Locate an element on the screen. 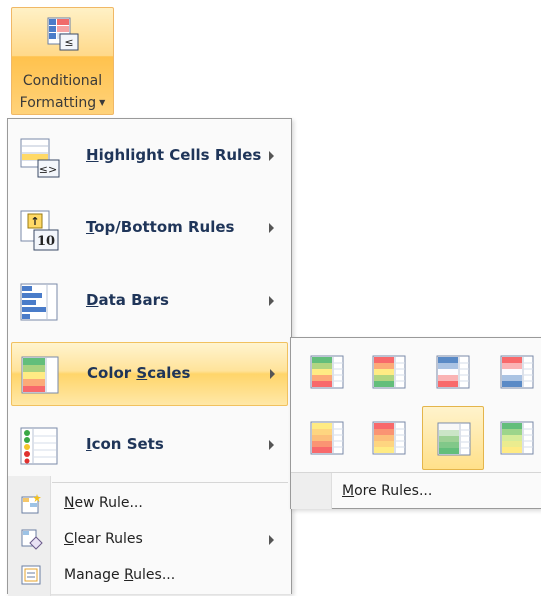 The width and height of the screenshot is (541, 596). menu-separator is located at coordinates (170, 482).